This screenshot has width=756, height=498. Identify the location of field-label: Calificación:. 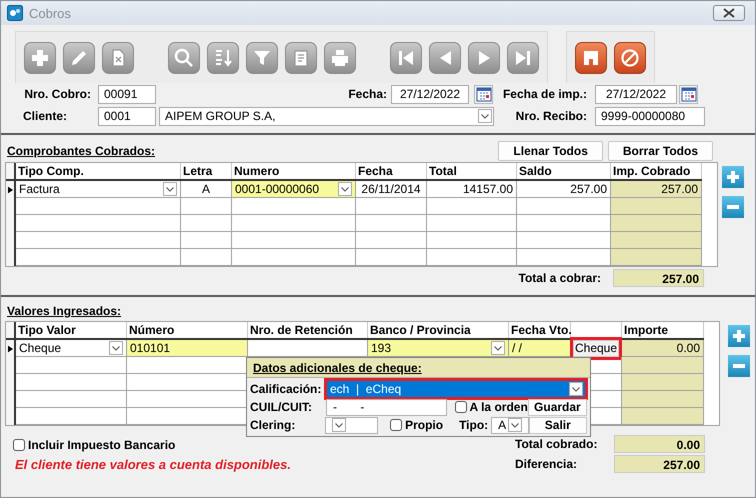
(286, 389).